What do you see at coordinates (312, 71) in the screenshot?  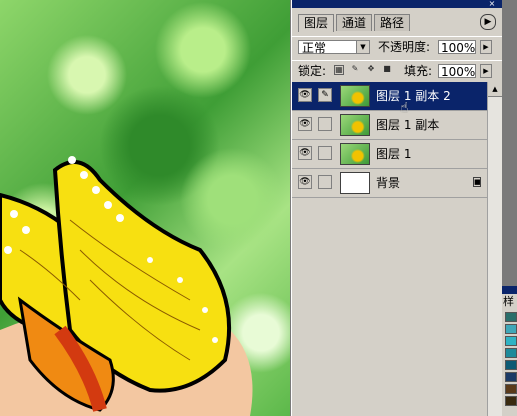 I see `lock-label: 锁定:` at bounding box center [312, 71].